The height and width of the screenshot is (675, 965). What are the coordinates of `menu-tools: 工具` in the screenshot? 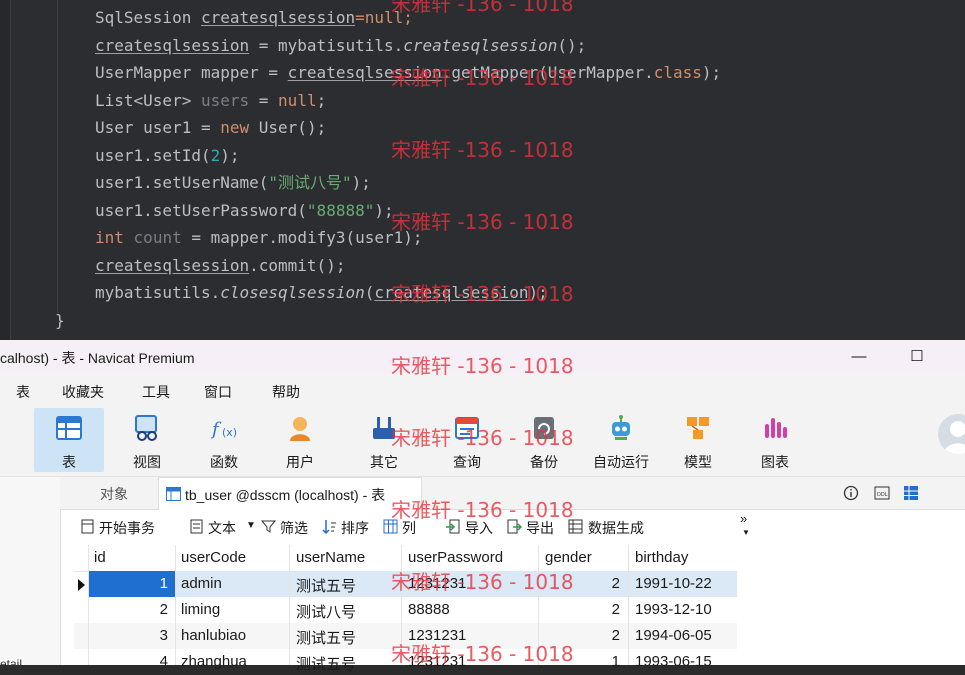 It's located at (156, 392).